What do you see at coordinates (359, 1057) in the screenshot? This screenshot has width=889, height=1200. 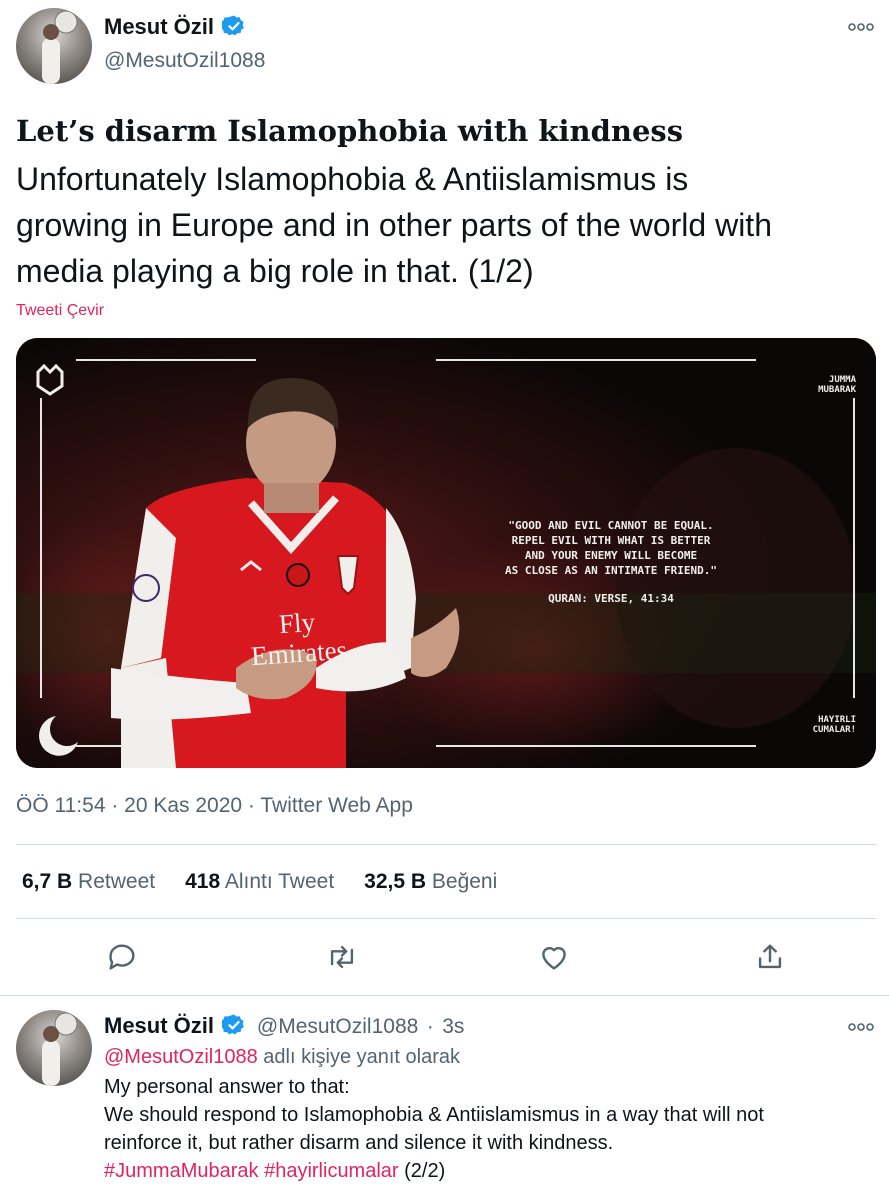 I see `replying-to-suffix: adlı kişiye yanıt olarak` at bounding box center [359, 1057].